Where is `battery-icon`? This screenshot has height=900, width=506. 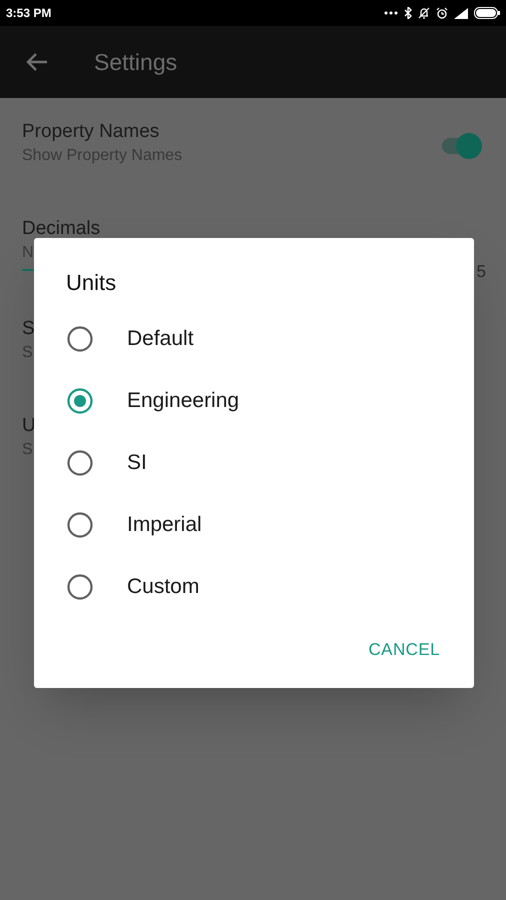
battery-icon is located at coordinates (487, 13).